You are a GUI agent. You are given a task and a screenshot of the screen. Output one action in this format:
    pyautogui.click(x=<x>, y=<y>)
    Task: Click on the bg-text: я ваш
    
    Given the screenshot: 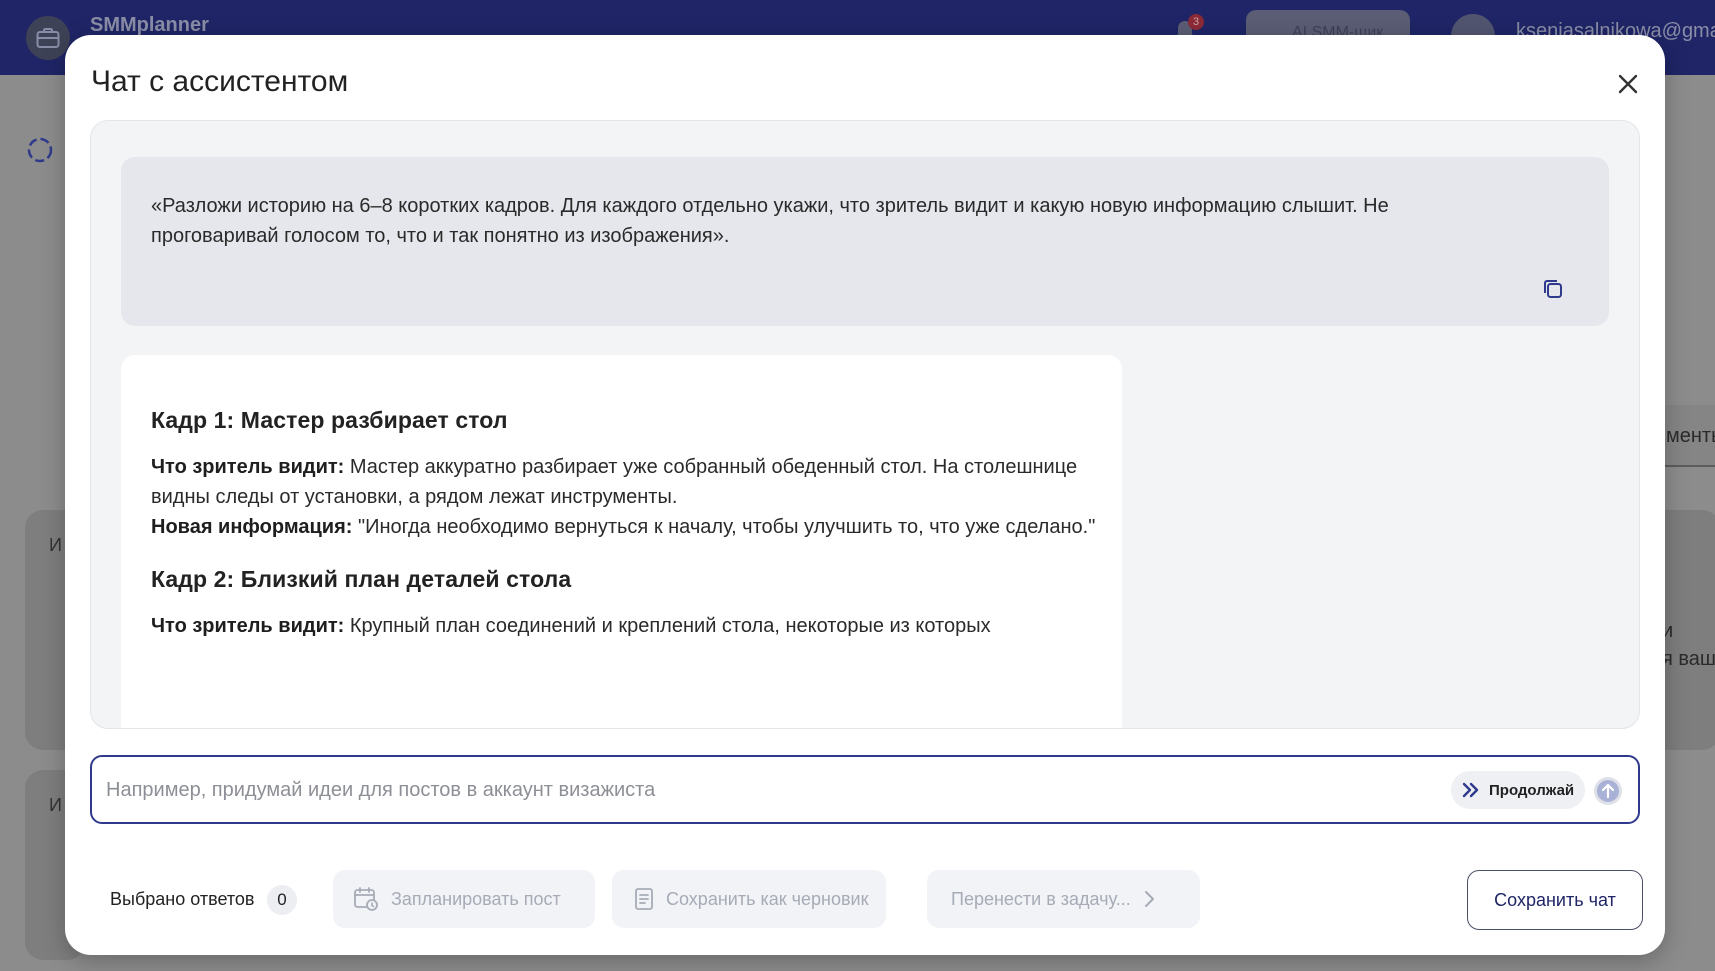 What is the action you would take?
    pyautogui.click(x=1688, y=659)
    